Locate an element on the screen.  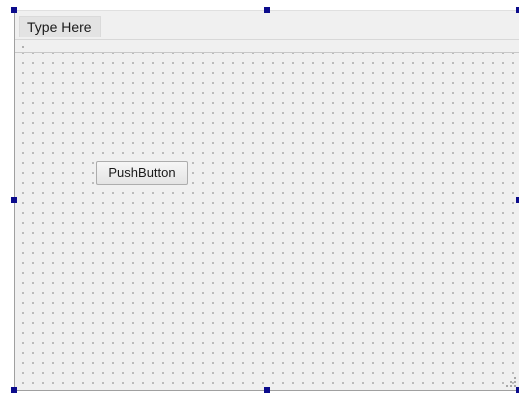
menu-type-here-placeholder: Type Here is located at coordinates (60, 26).